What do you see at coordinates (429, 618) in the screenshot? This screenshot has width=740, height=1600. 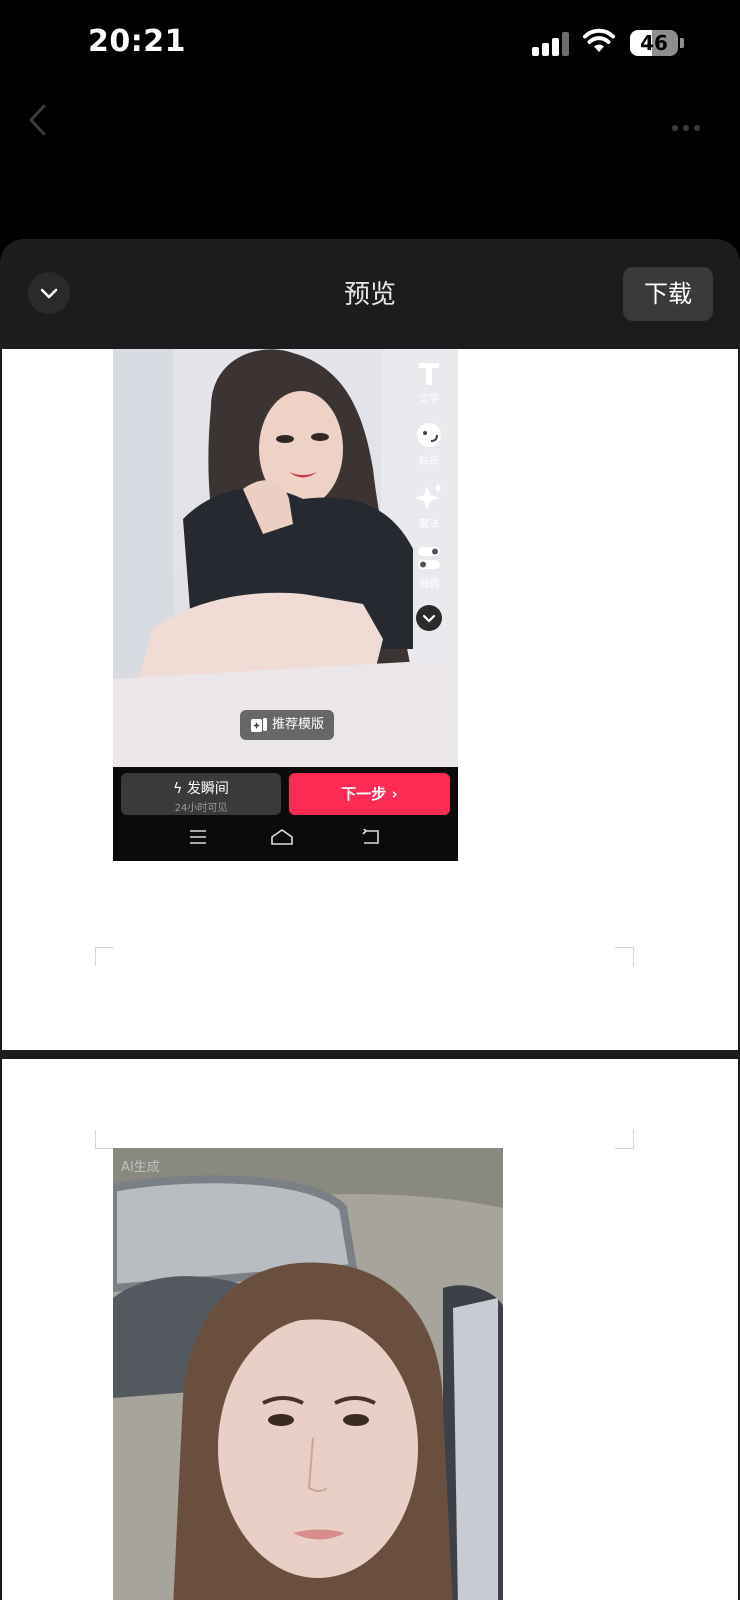 I see `expand-tools-icon` at bounding box center [429, 618].